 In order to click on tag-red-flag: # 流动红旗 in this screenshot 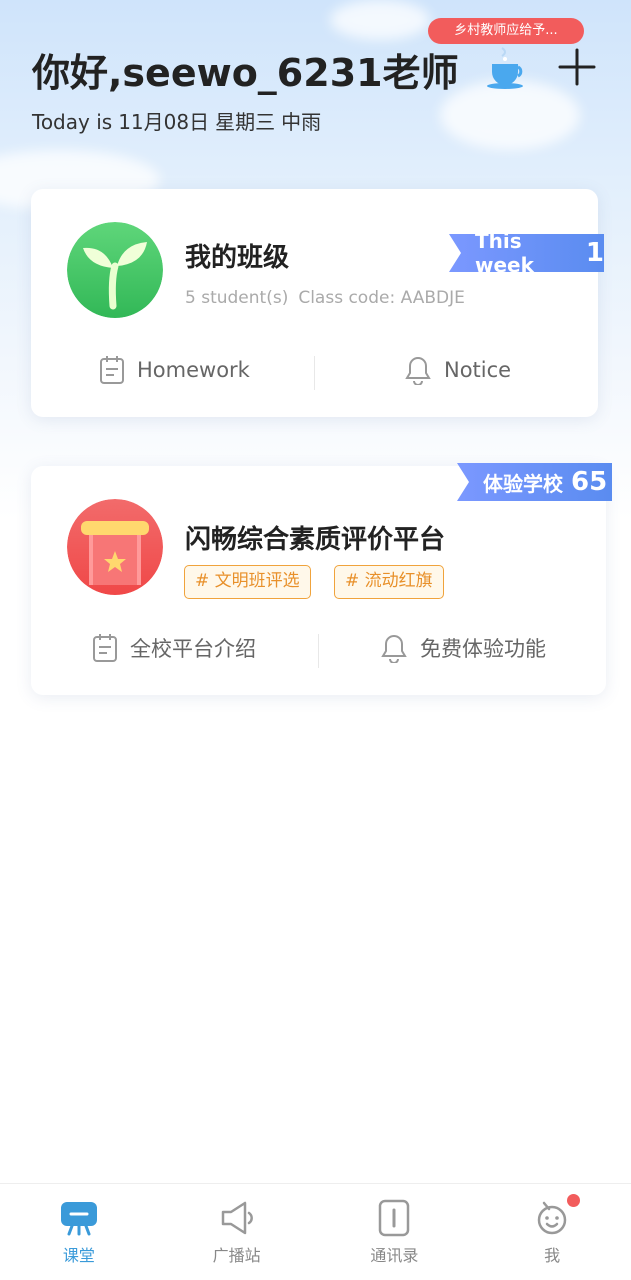, I will do `click(389, 582)`.